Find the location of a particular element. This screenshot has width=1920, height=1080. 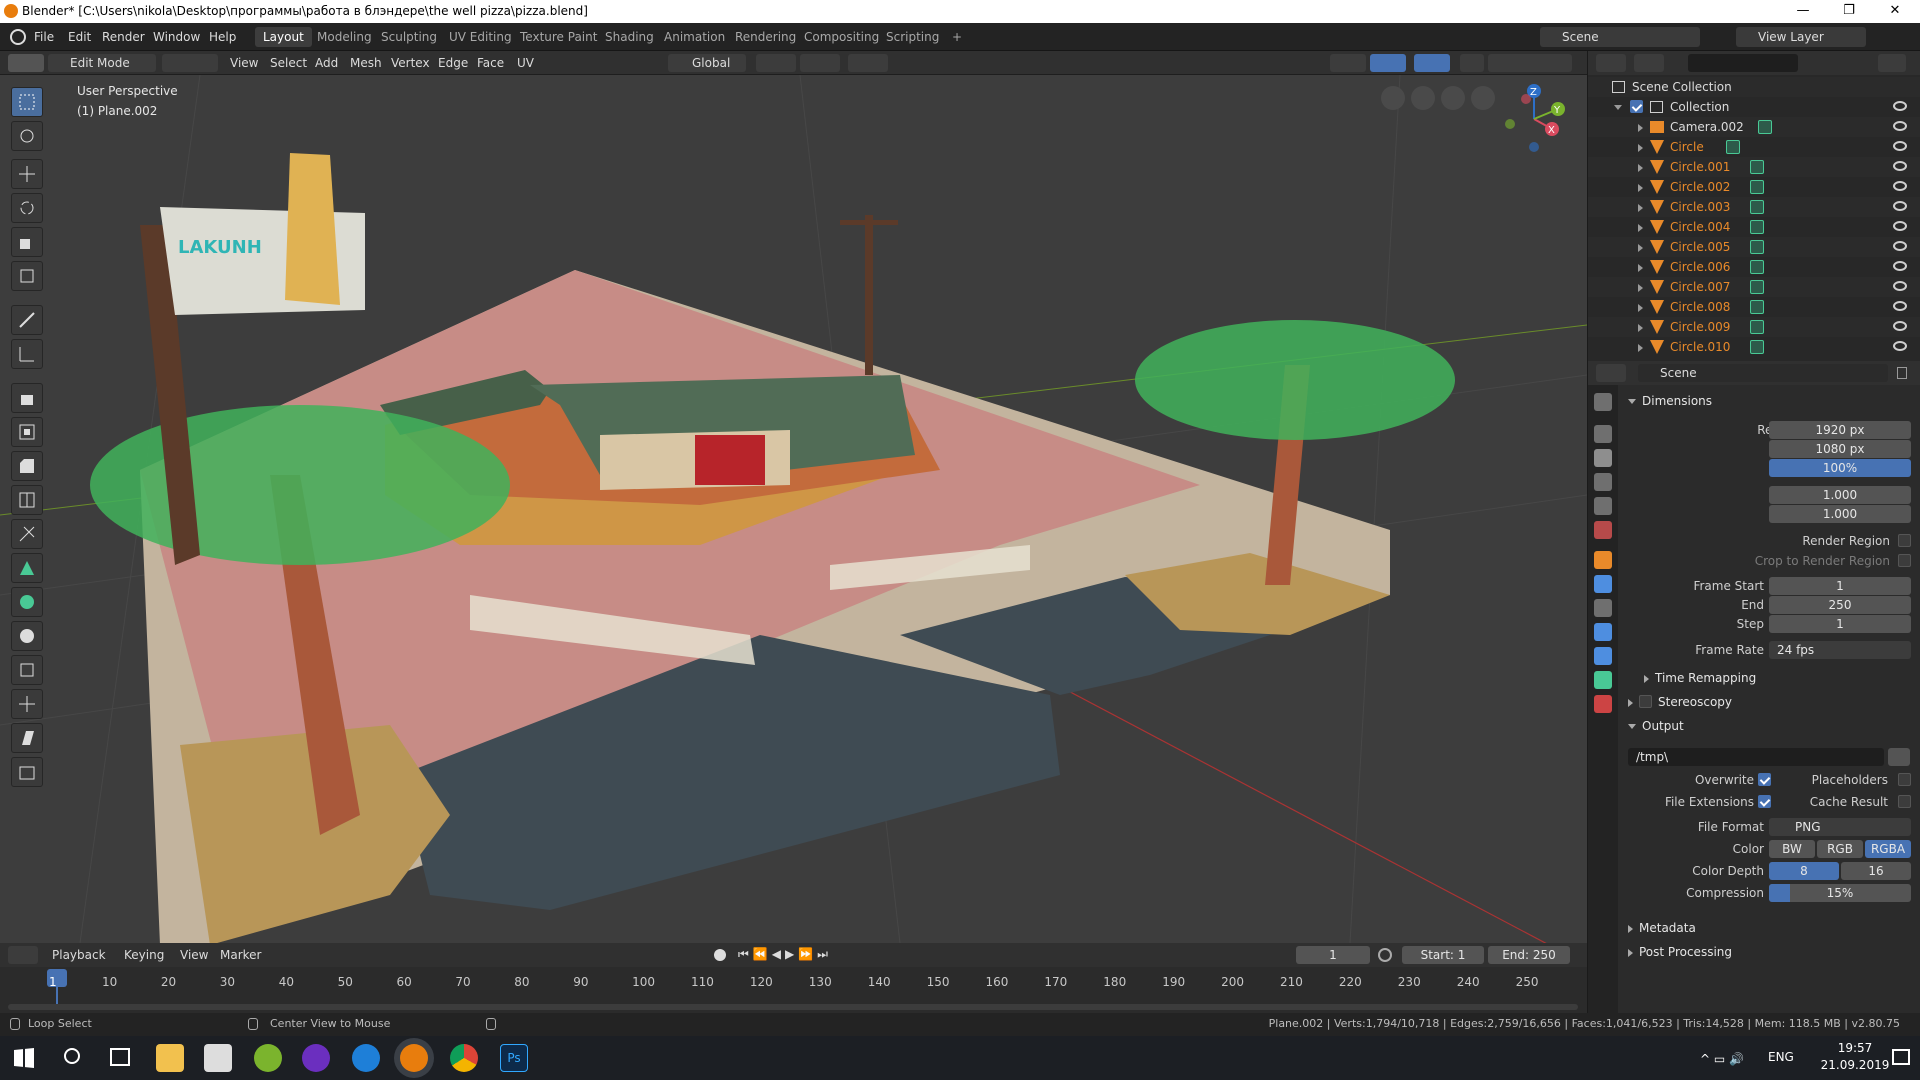

extrude-tool is located at coordinates (27, 398).